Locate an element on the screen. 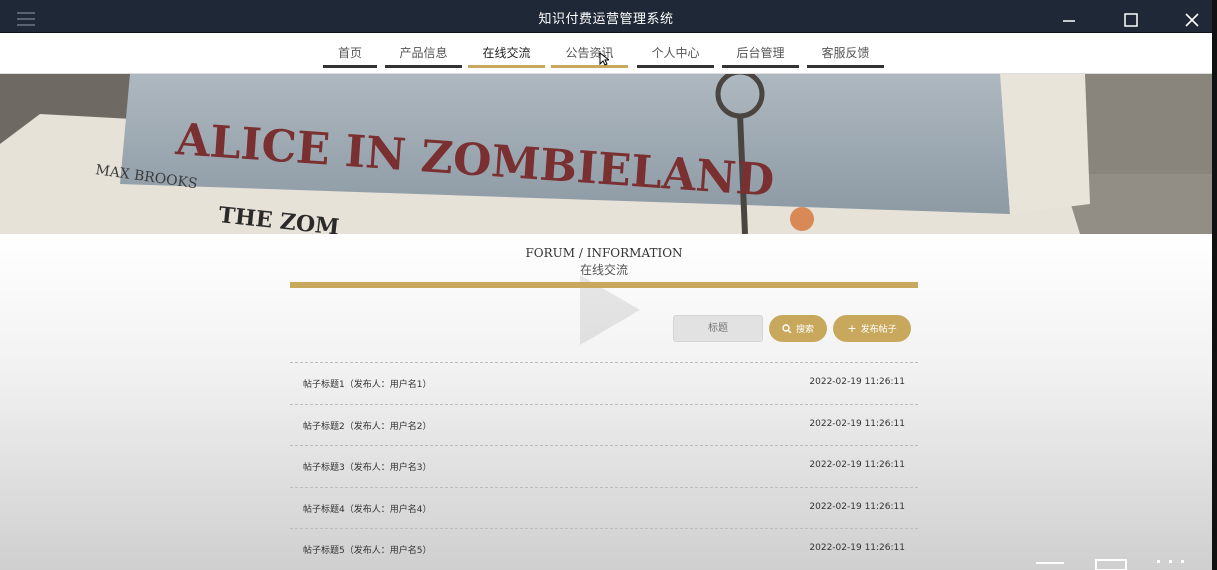 The height and width of the screenshot is (570, 1217). search-button: 搜索 is located at coordinates (798, 328).